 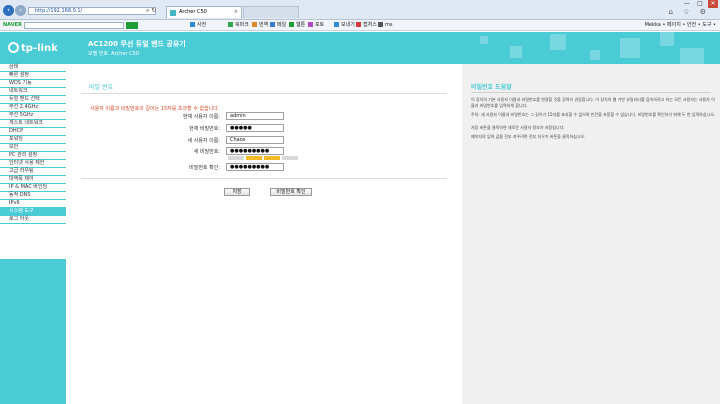 What do you see at coordinates (13, 47) in the screenshot?
I see `tplink-logo-icon` at bounding box center [13, 47].